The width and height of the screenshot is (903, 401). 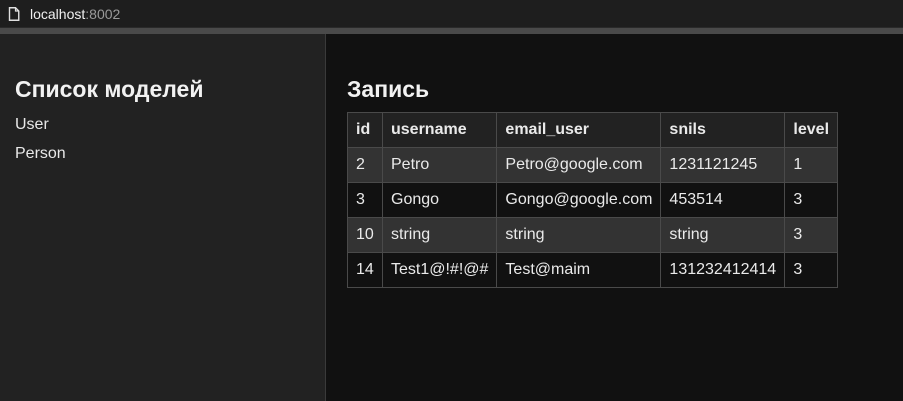 I want to click on cell-snils: string, so click(x=723, y=235).